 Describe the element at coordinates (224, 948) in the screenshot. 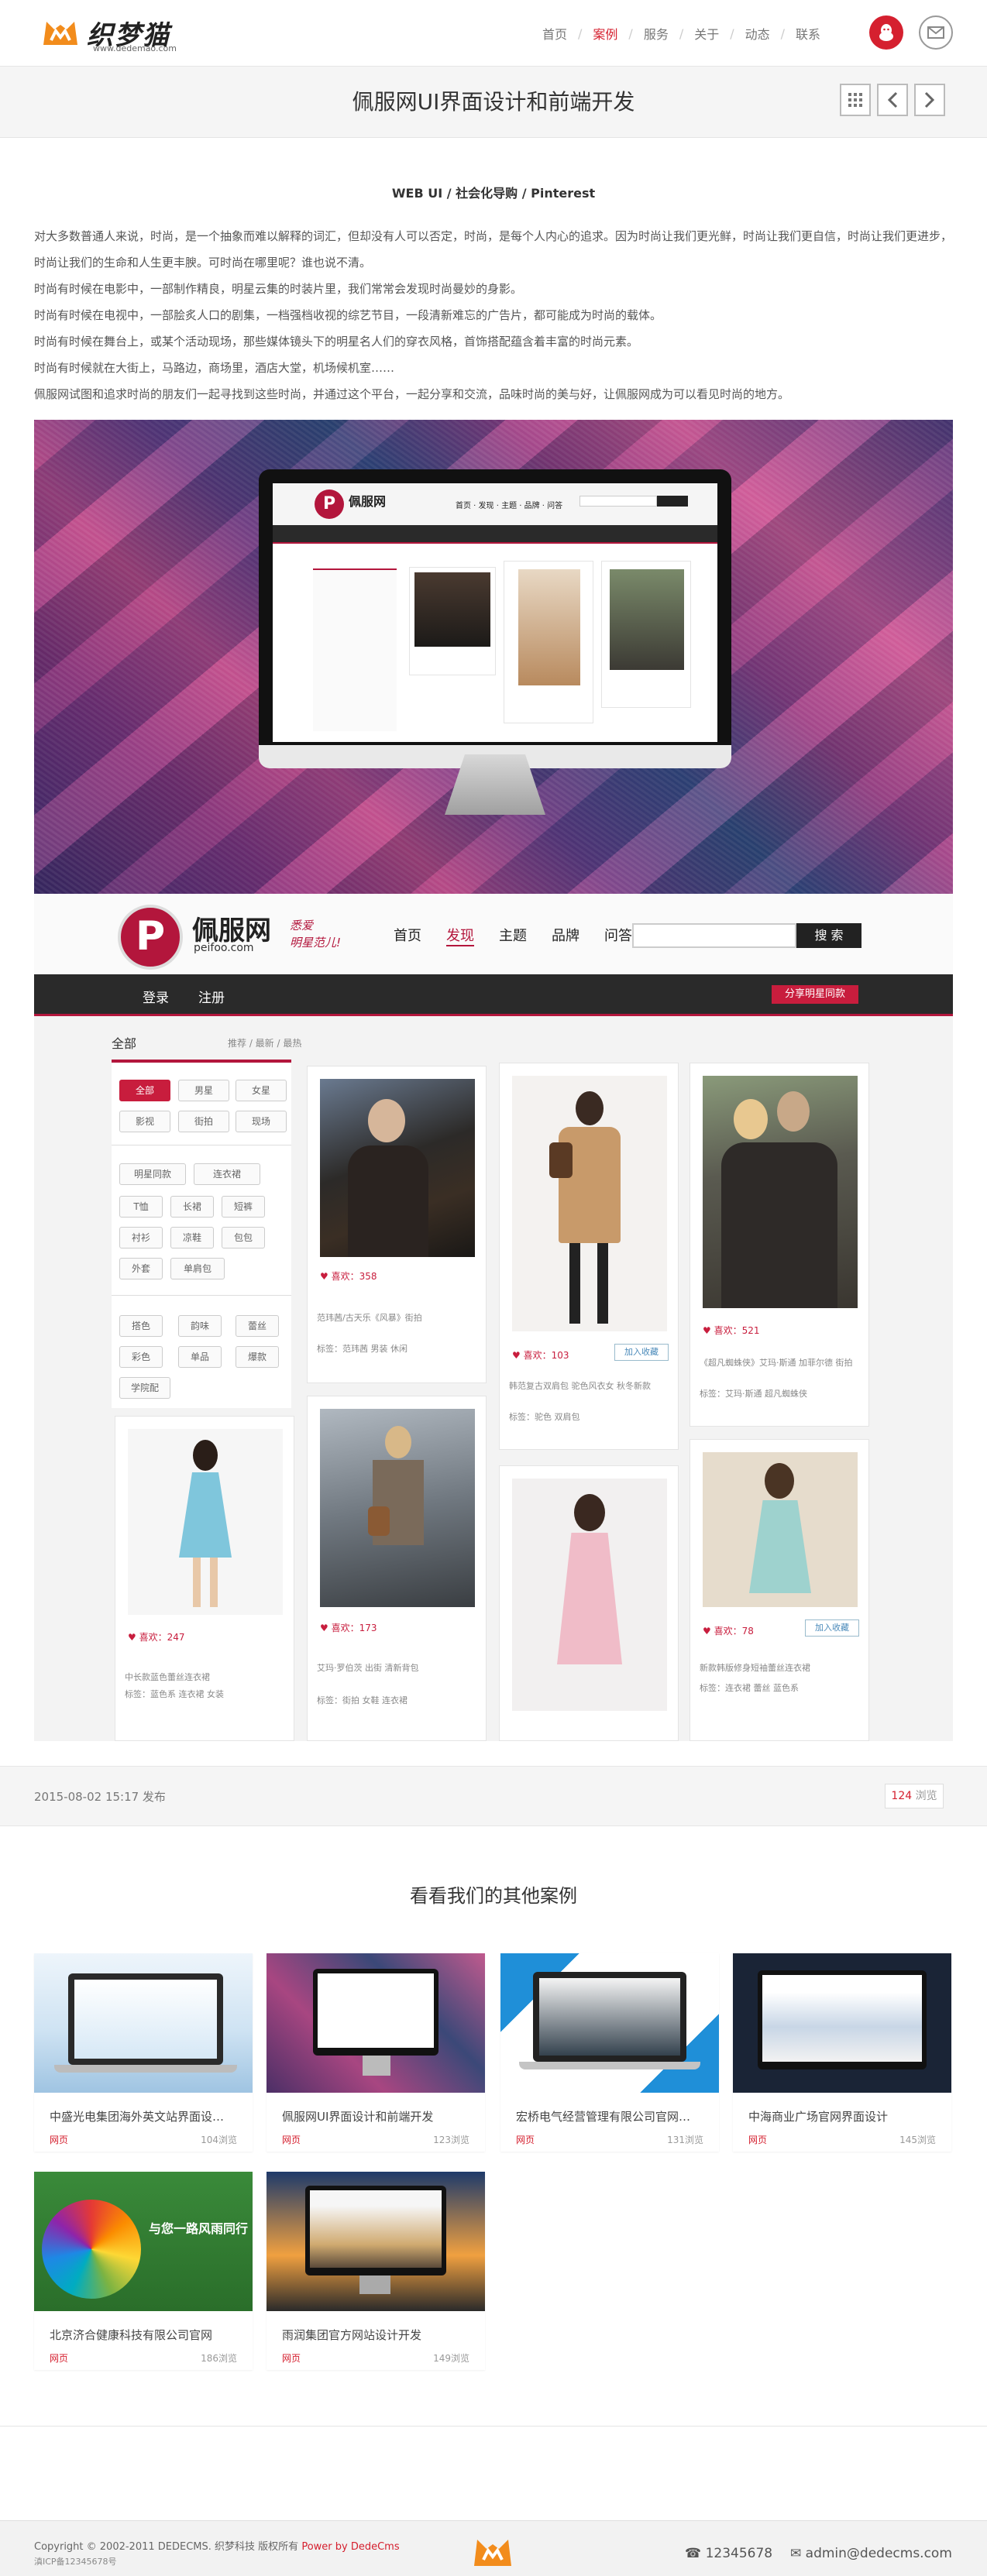

I see `mock-url: peifoo.com` at that location.